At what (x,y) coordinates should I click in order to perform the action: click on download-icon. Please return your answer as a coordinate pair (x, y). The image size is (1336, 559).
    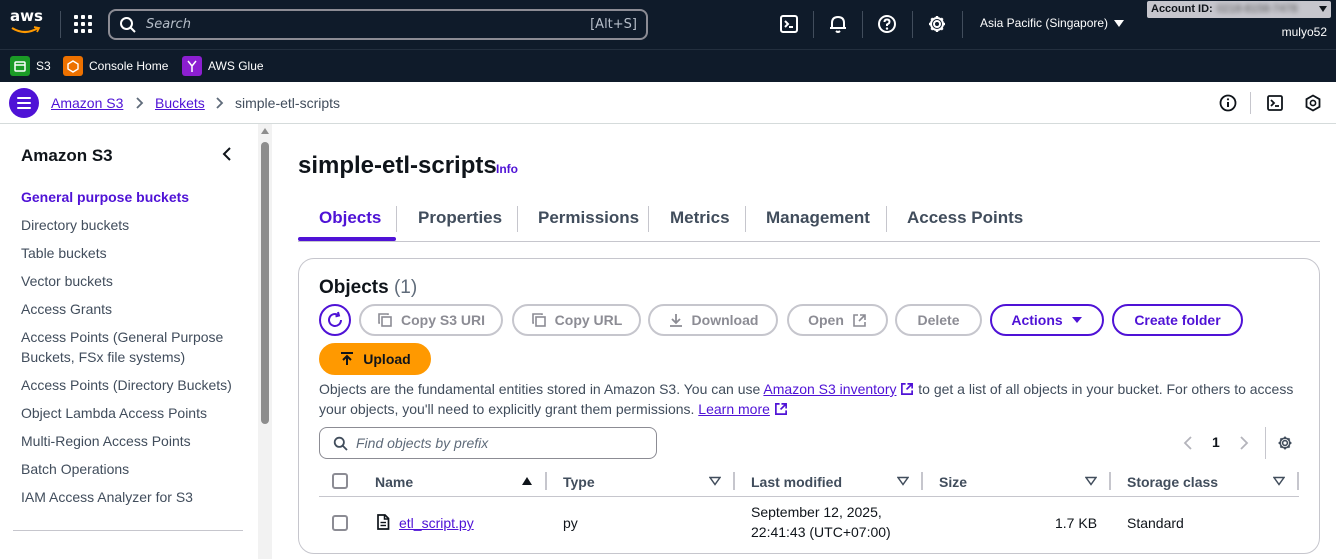
    Looking at the image, I should click on (675, 320).